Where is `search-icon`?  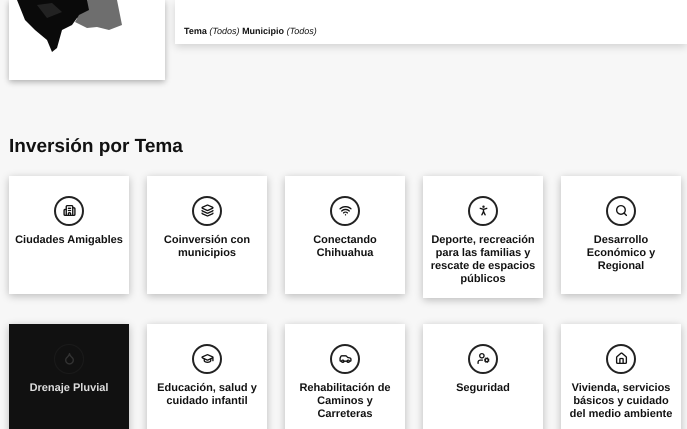
search-icon is located at coordinates (621, 211).